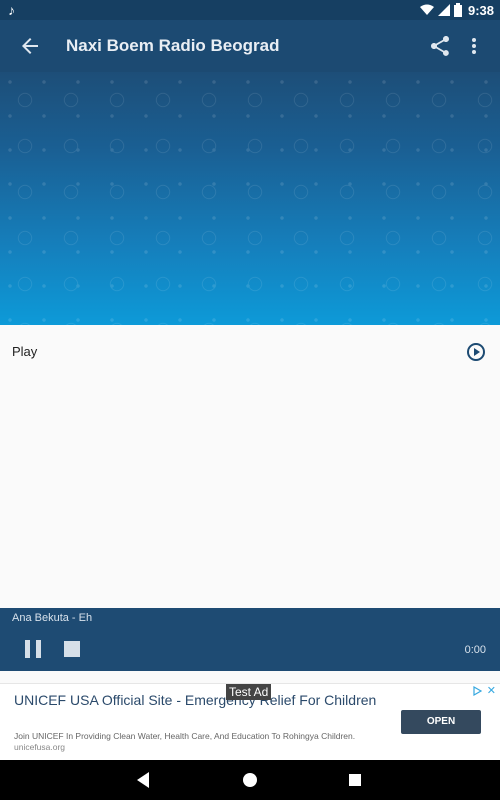 This screenshot has height=800, width=500. Describe the element at coordinates (250, 352) in the screenshot. I see `play-list-item: Play` at that location.